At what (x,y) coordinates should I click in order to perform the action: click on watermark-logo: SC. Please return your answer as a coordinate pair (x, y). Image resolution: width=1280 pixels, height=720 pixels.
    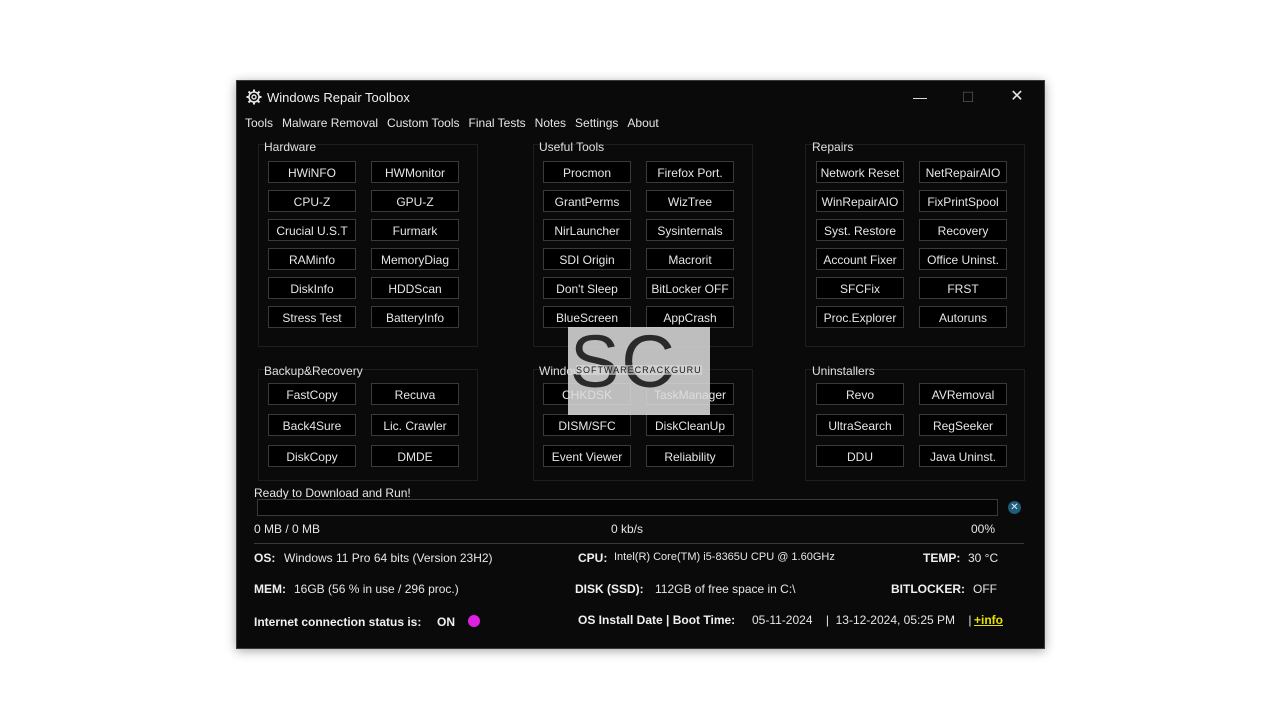
    Looking at the image, I should click on (623, 361).